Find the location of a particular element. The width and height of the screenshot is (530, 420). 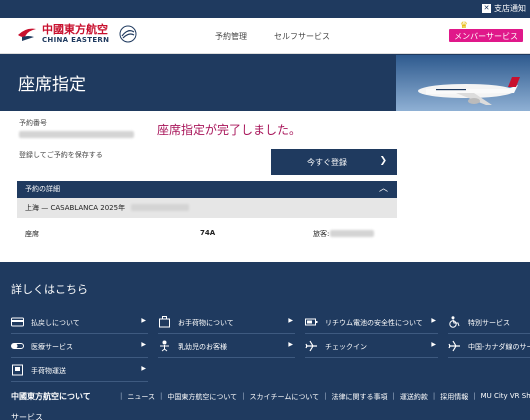

details-header: 予約の詳細 ︿ is located at coordinates (207, 189).